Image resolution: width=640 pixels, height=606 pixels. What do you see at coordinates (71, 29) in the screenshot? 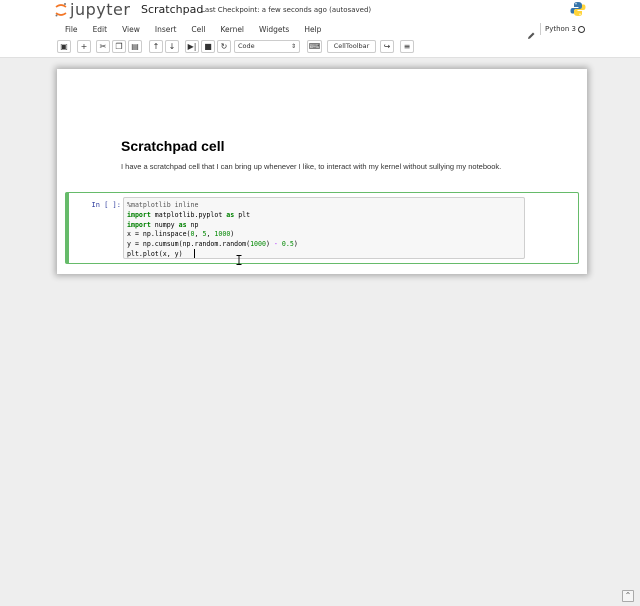
I see `menu-file: File` at bounding box center [71, 29].